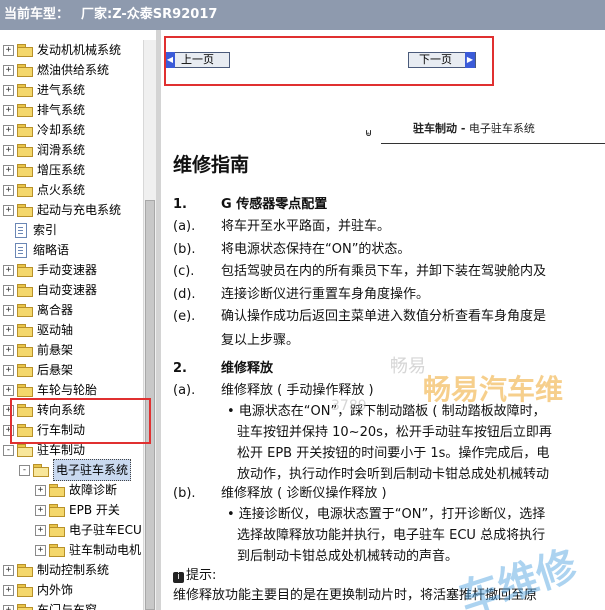 This screenshot has height=610, width=605. I want to click on tree-item: + EPB 开关, so click(77, 510).